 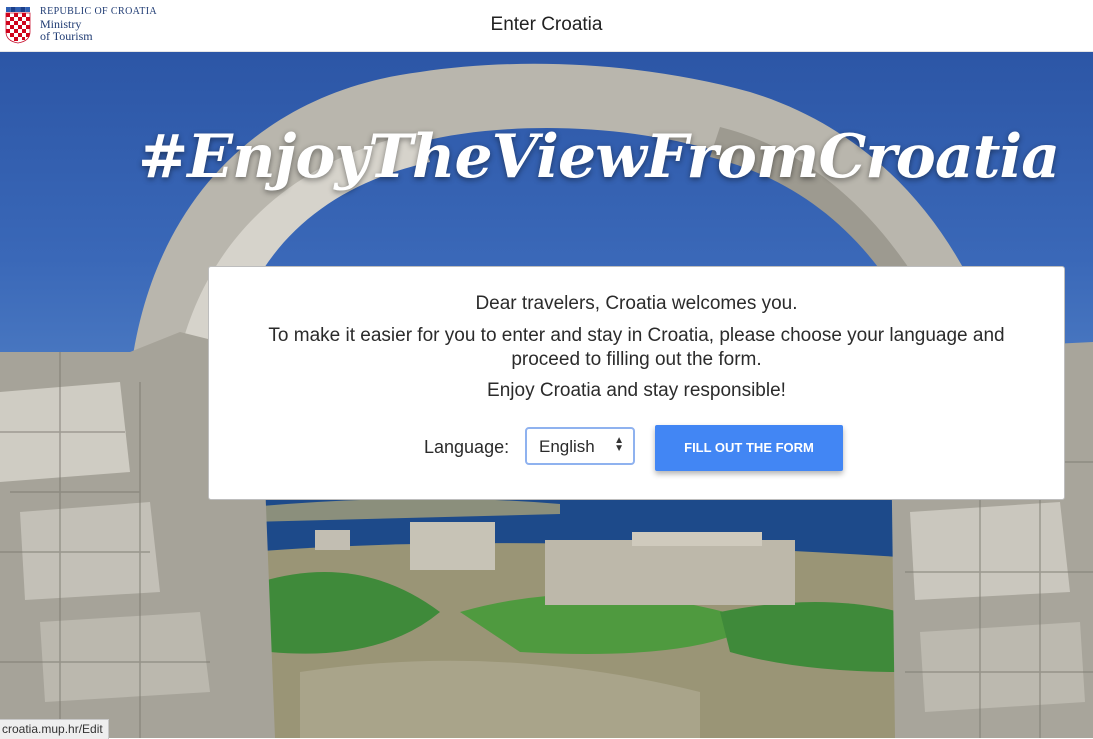 What do you see at coordinates (636, 303) in the screenshot?
I see `welcome-greeting: Dear travelers, Croatia welcomes you.` at bounding box center [636, 303].